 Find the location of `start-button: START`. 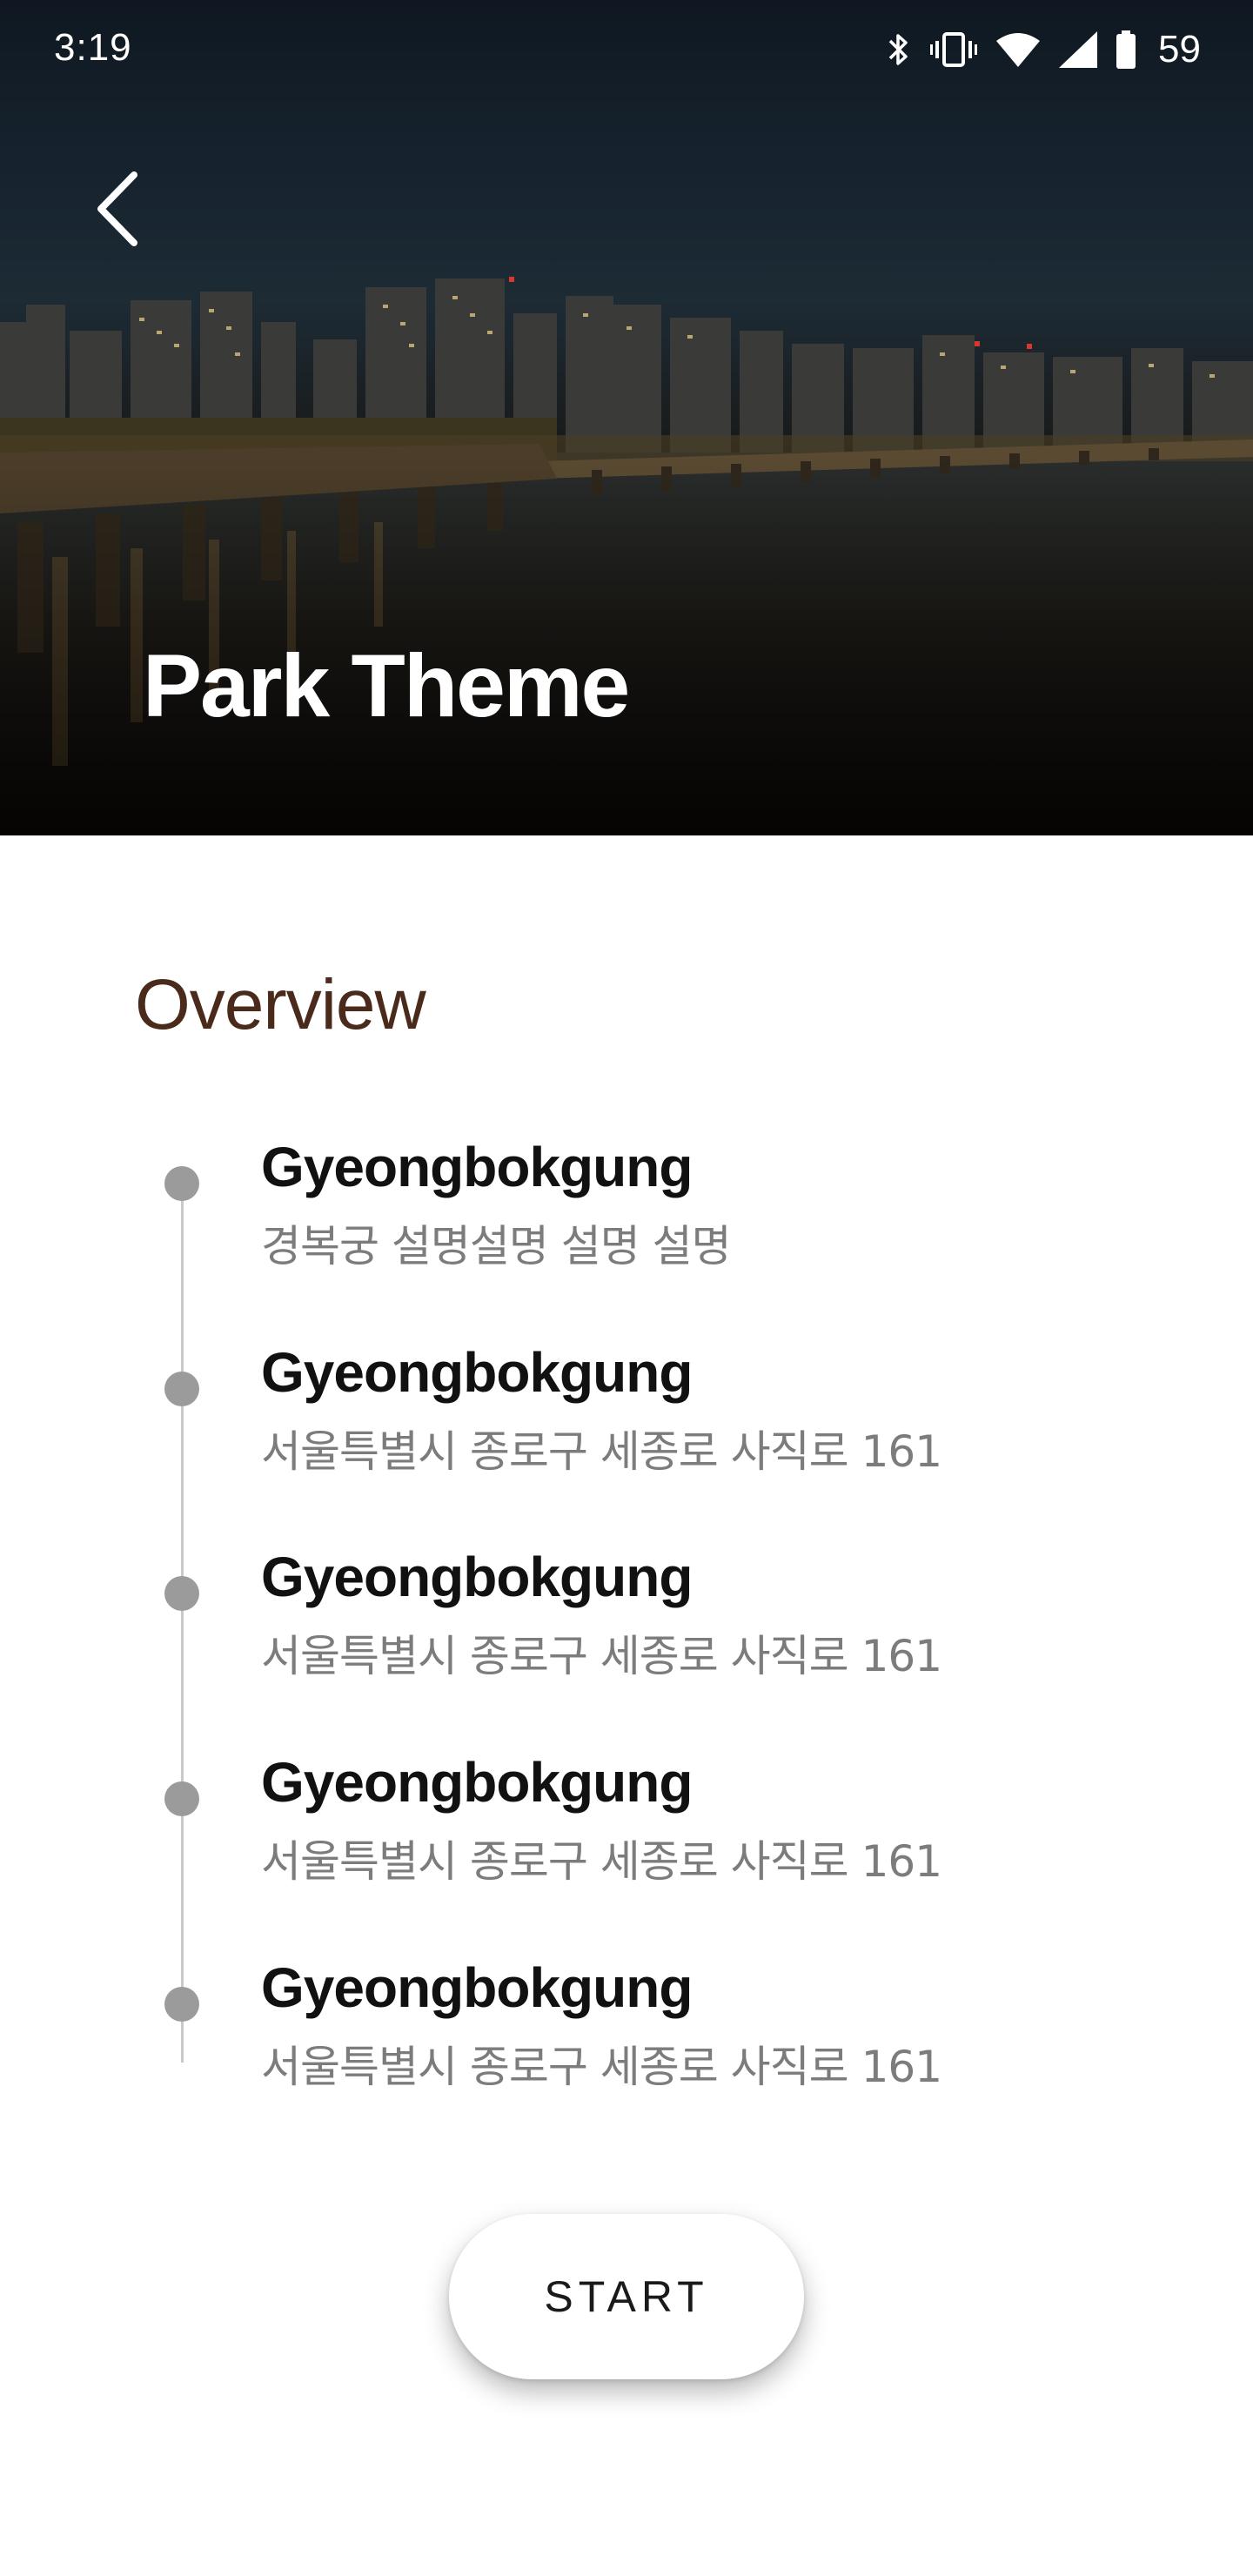

start-button: START is located at coordinates (626, 2296).